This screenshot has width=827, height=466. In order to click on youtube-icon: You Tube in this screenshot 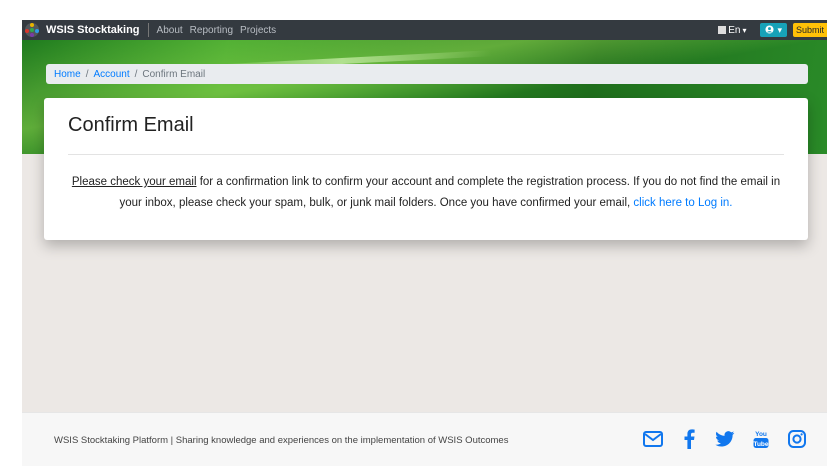, I will do `click(761, 439)`.